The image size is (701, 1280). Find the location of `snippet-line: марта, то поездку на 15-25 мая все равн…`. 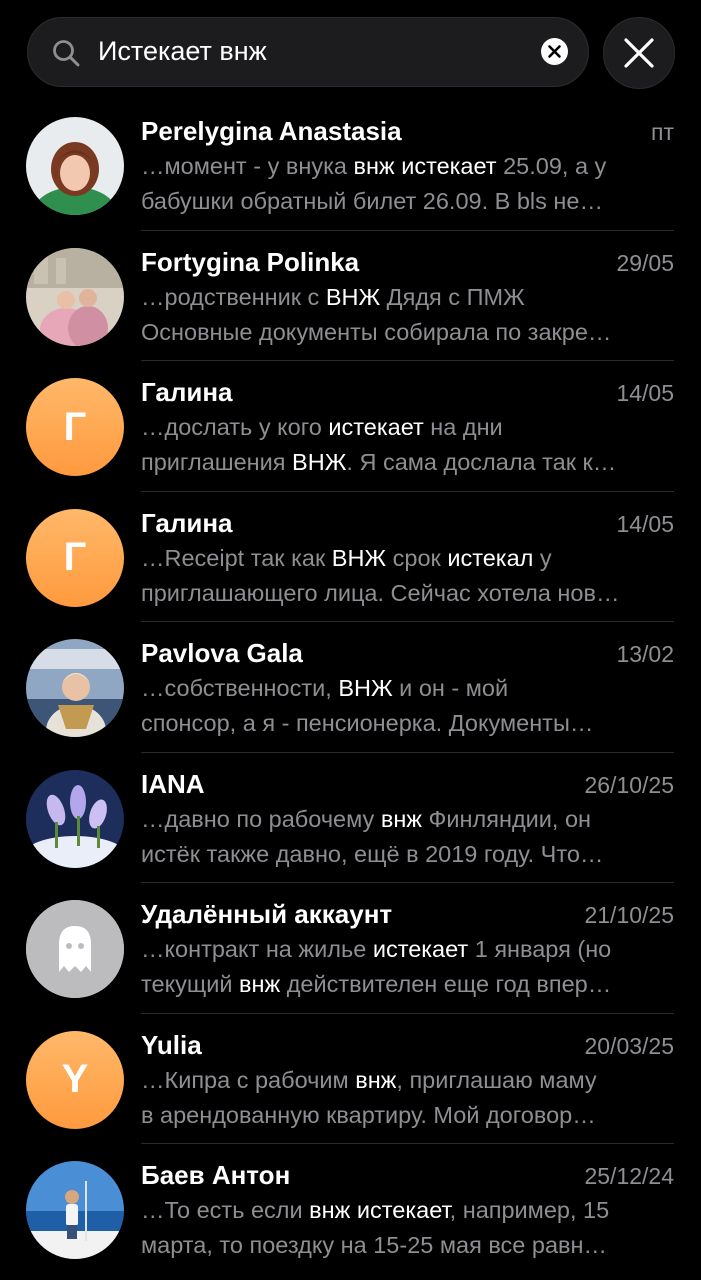

snippet-line: марта, то поездку на 15-25 мая все равн… is located at coordinates (407, 1245).